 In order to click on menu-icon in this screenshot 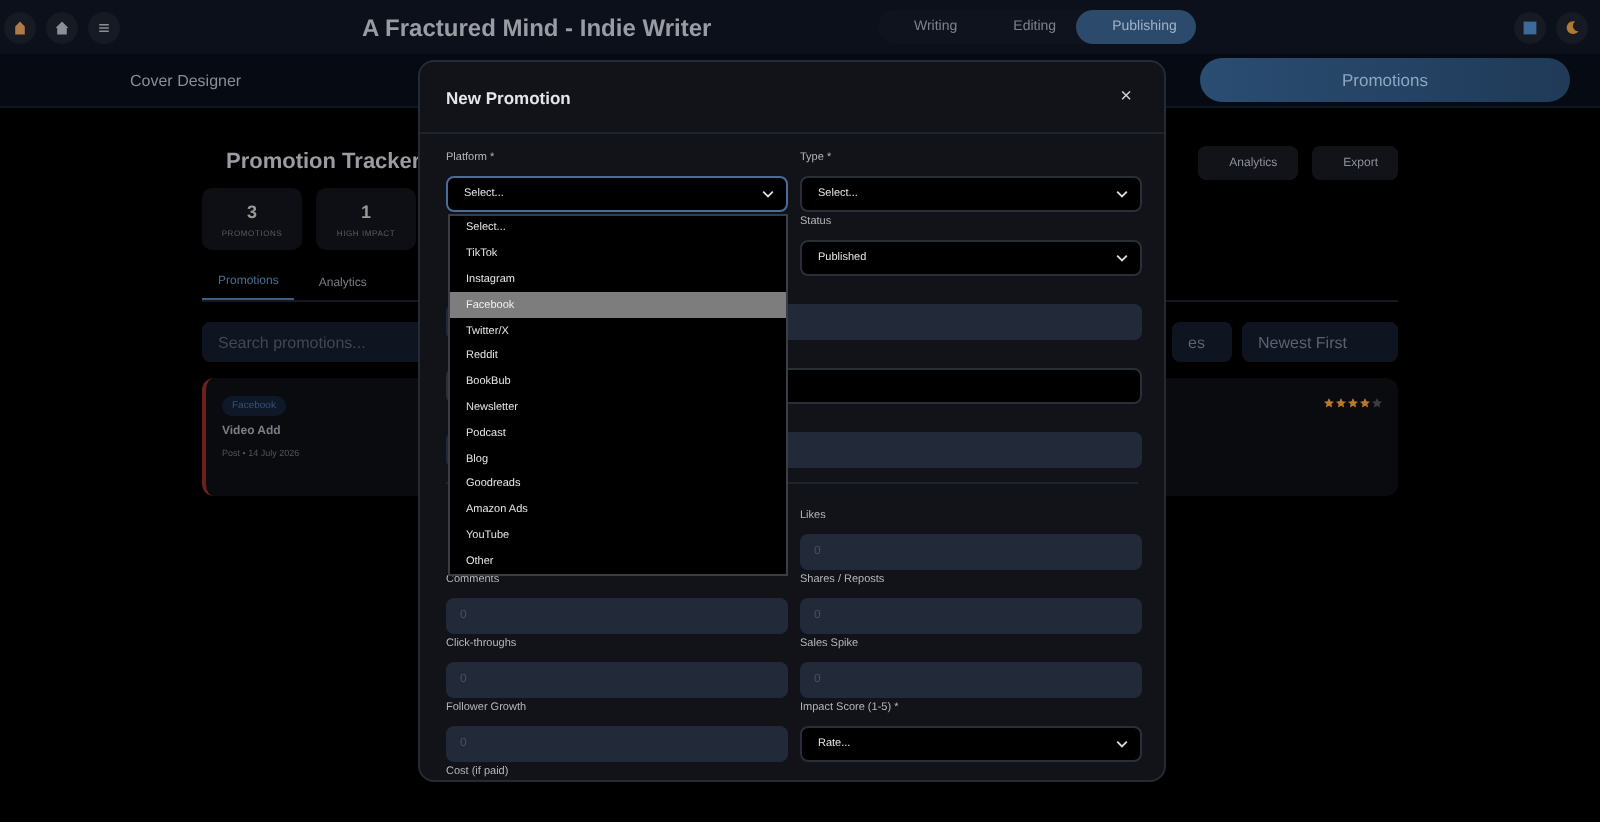, I will do `click(104, 27)`.